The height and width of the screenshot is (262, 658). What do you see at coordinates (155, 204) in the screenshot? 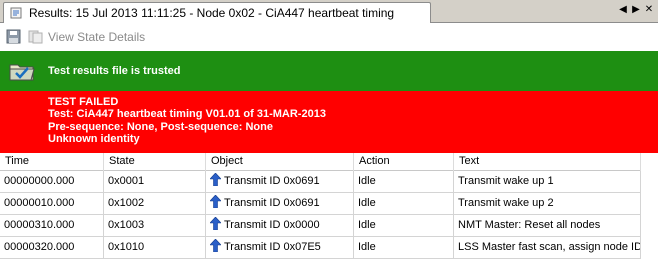
I see `cell-state: 0x1002` at bounding box center [155, 204].